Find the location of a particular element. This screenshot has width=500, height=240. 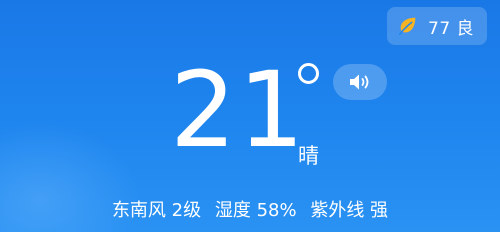

weather-condition: 晴 is located at coordinates (308, 156).